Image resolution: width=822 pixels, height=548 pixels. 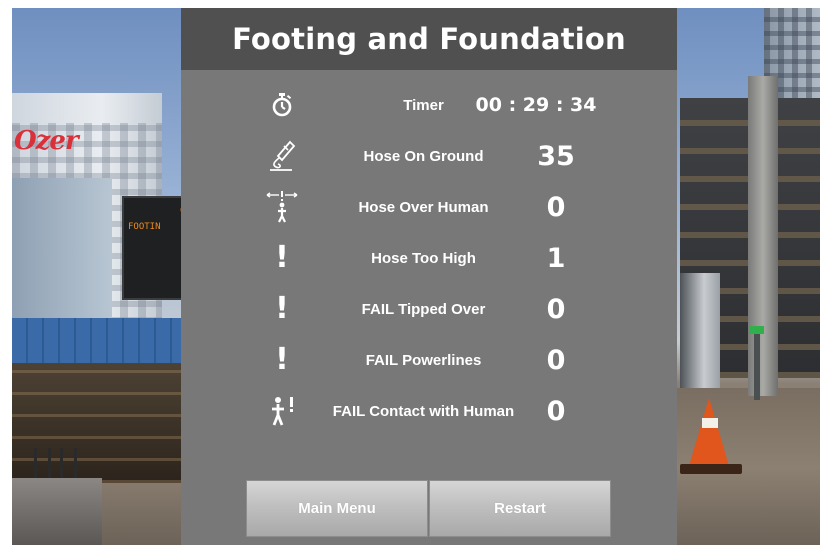 I want to click on stat-row-hose-over-human: Hose Over Human 0, so click(x=429, y=207).